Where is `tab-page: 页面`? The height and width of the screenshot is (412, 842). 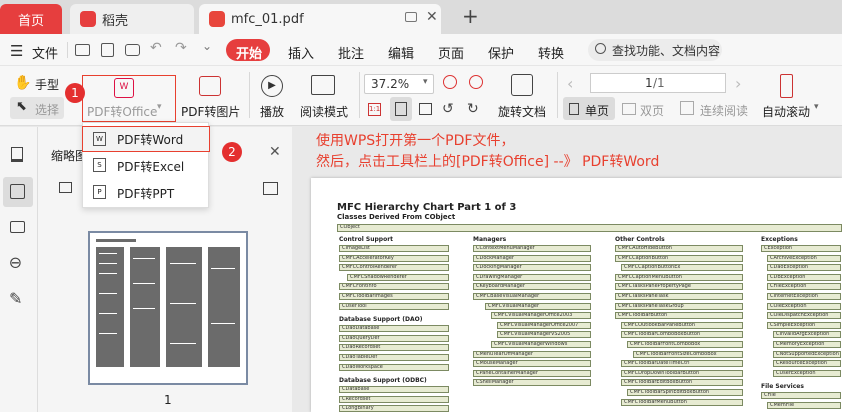 tab-page: 页面 is located at coordinates (451, 52).